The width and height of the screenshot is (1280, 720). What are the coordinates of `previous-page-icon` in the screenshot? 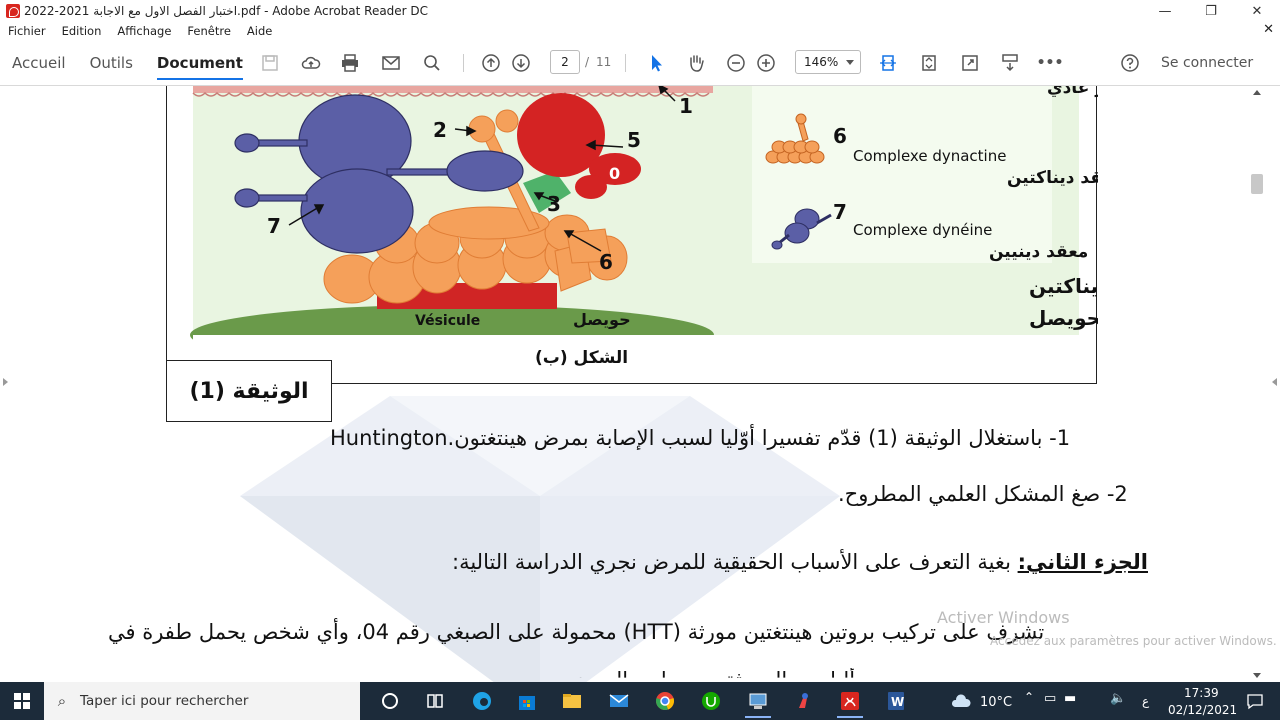 It's located at (491, 63).